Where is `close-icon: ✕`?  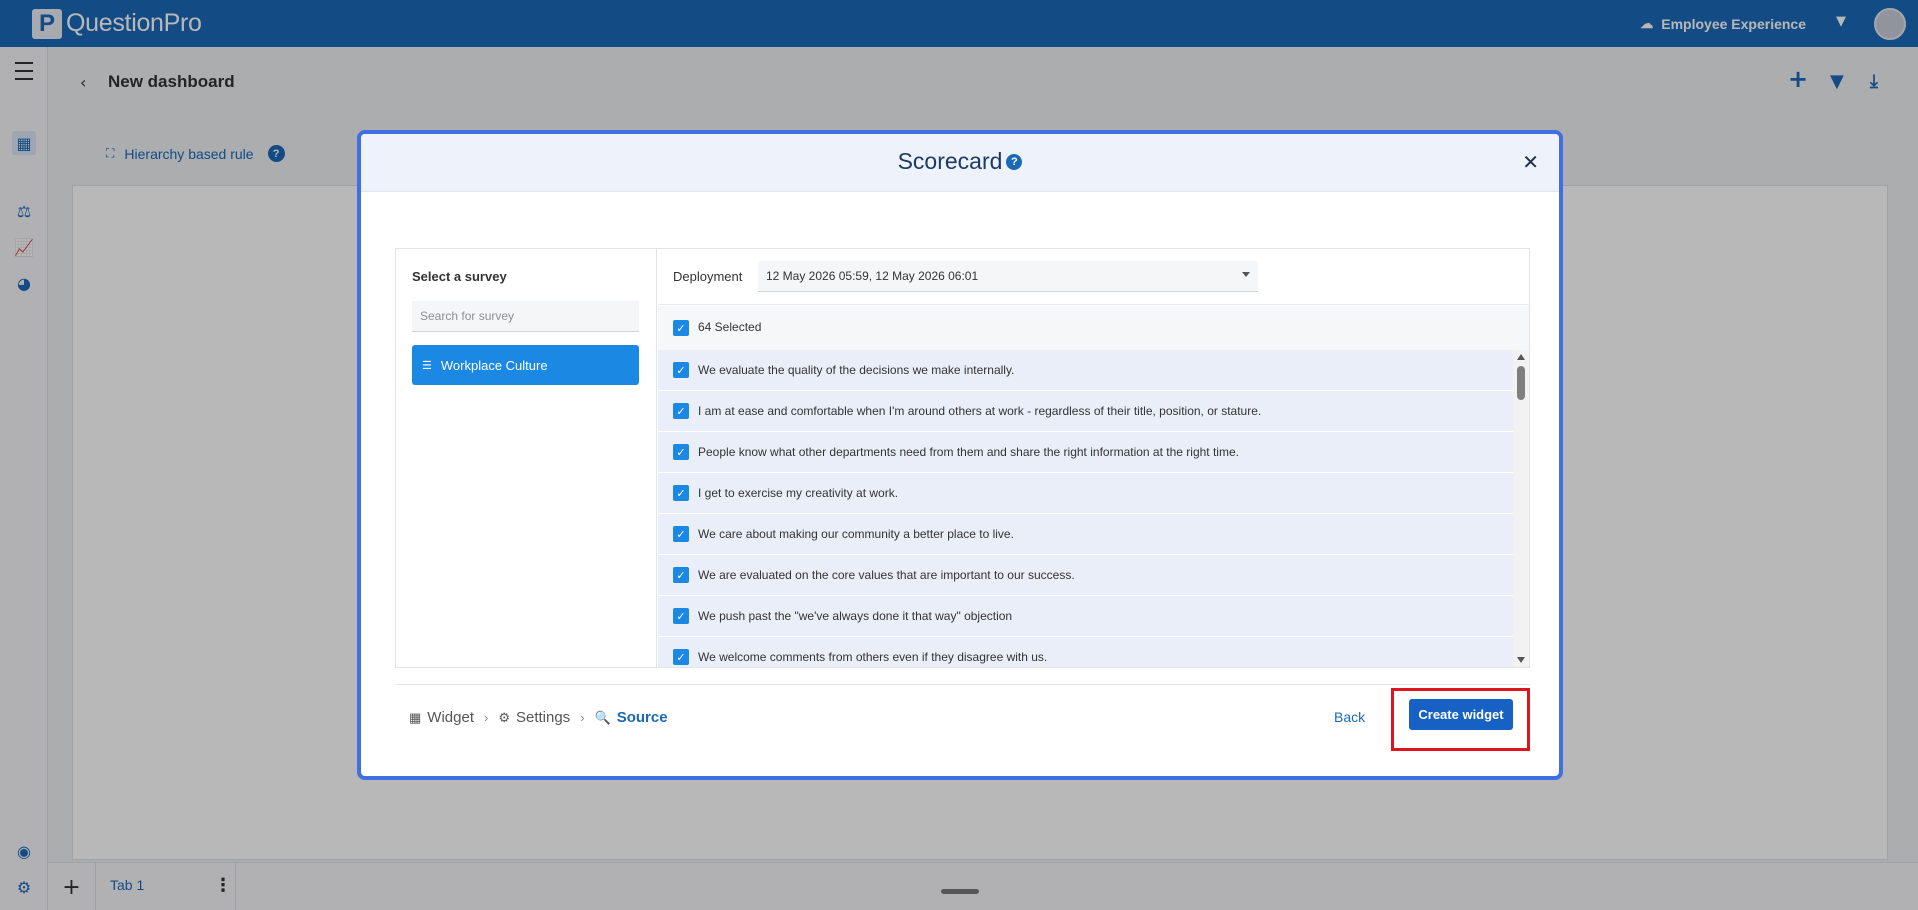
close-icon: ✕ is located at coordinates (1530, 162).